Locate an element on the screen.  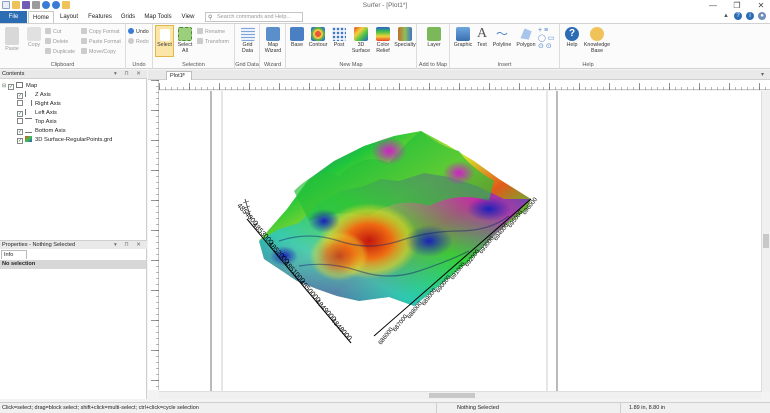
copy-format-icon is located at coordinates (84, 31).